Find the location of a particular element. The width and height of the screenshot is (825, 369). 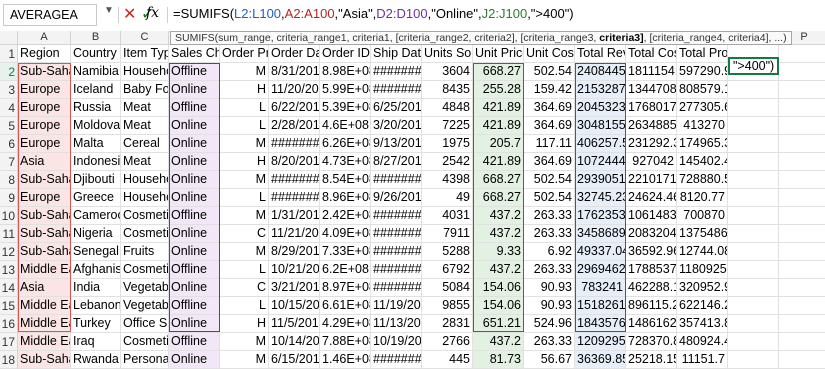

table-cell: 10/14/2011 is located at coordinates (294, 342).